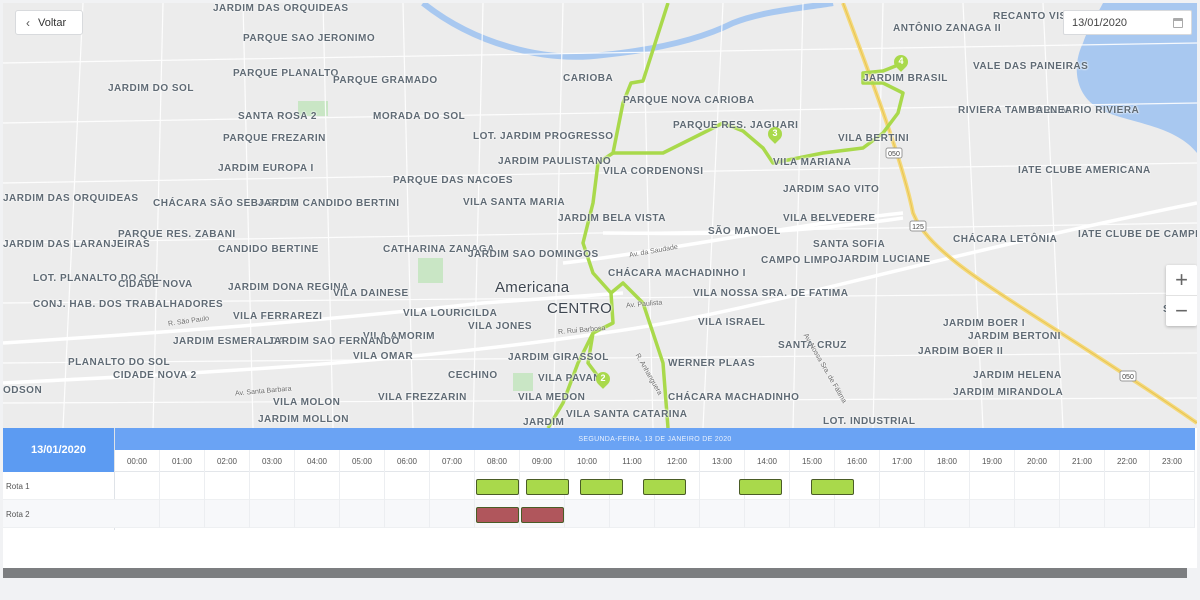  Describe the element at coordinates (1181, 280) in the screenshot. I see `zoom-in-button: +` at that location.